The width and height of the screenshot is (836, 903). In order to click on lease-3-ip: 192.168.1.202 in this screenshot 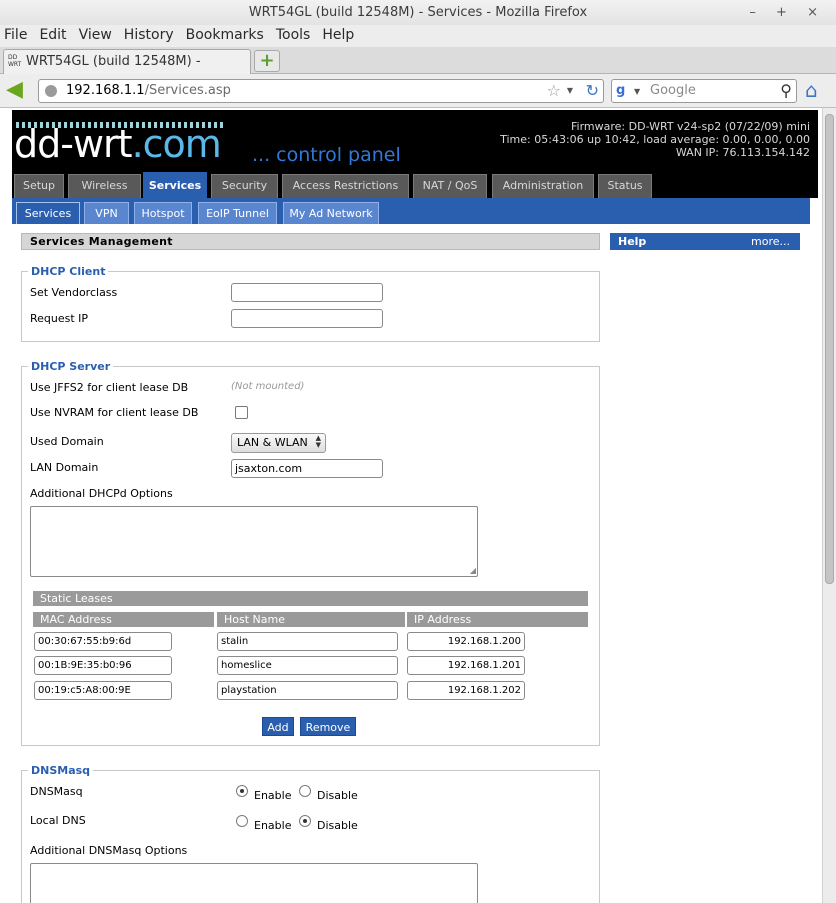, I will do `click(466, 690)`.